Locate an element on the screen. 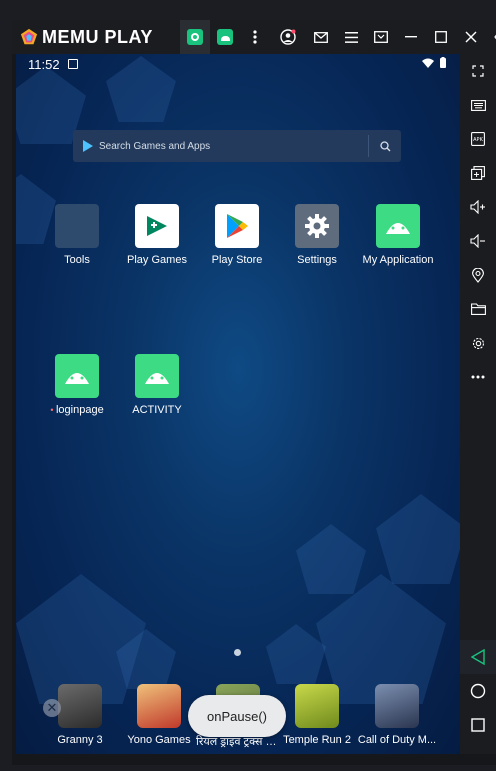 The image size is (496, 771). more-tools-button is located at coordinates (478, 377).